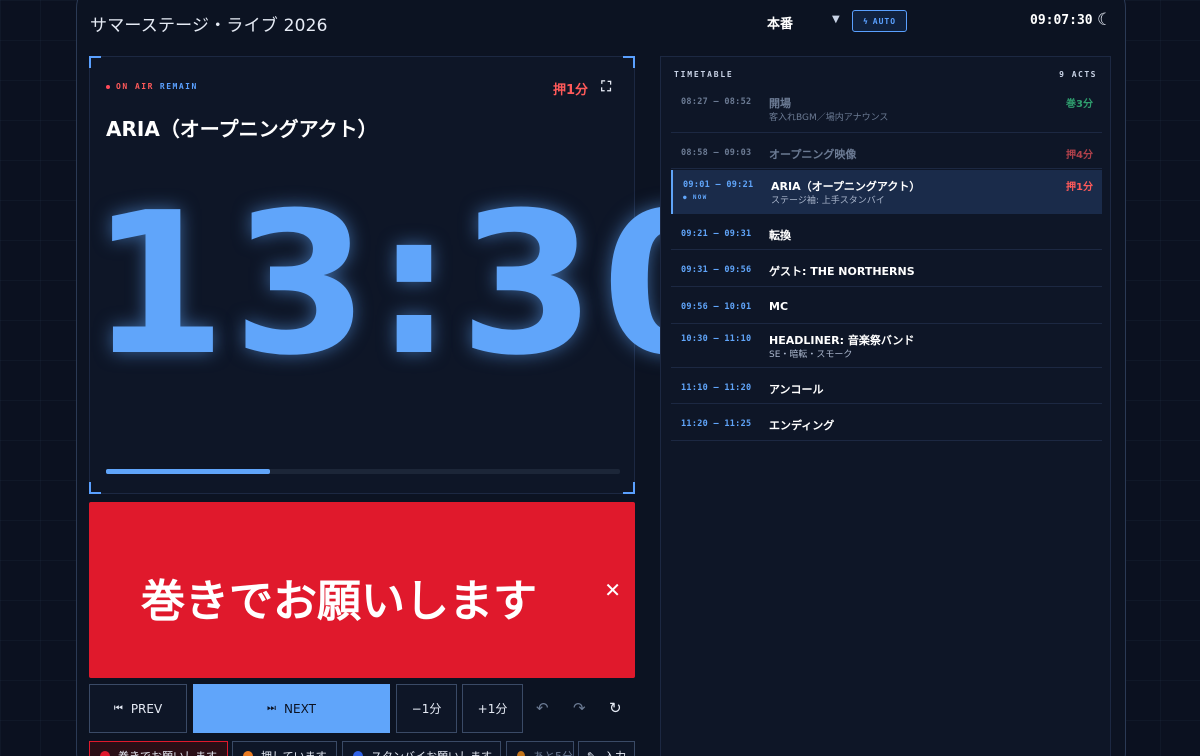 The height and width of the screenshot is (756, 1200). I want to click on row-time: 09:01 – 09:21, so click(718, 185).